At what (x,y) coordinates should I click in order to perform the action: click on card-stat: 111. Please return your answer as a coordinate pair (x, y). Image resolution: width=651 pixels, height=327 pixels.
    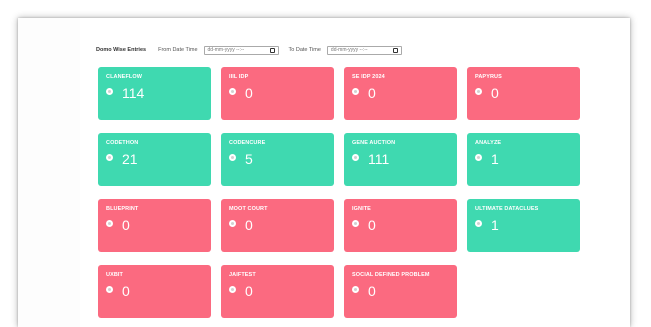
    Looking at the image, I should click on (400, 159).